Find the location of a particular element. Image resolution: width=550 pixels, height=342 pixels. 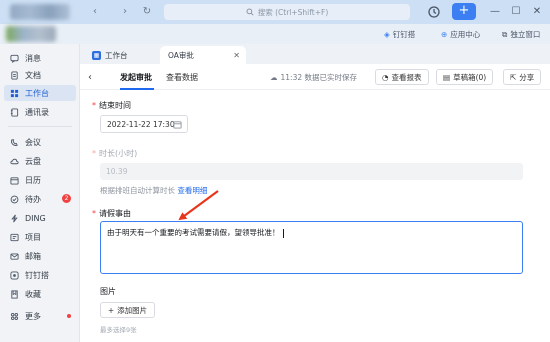

workbench-icon is located at coordinates (14, 93).